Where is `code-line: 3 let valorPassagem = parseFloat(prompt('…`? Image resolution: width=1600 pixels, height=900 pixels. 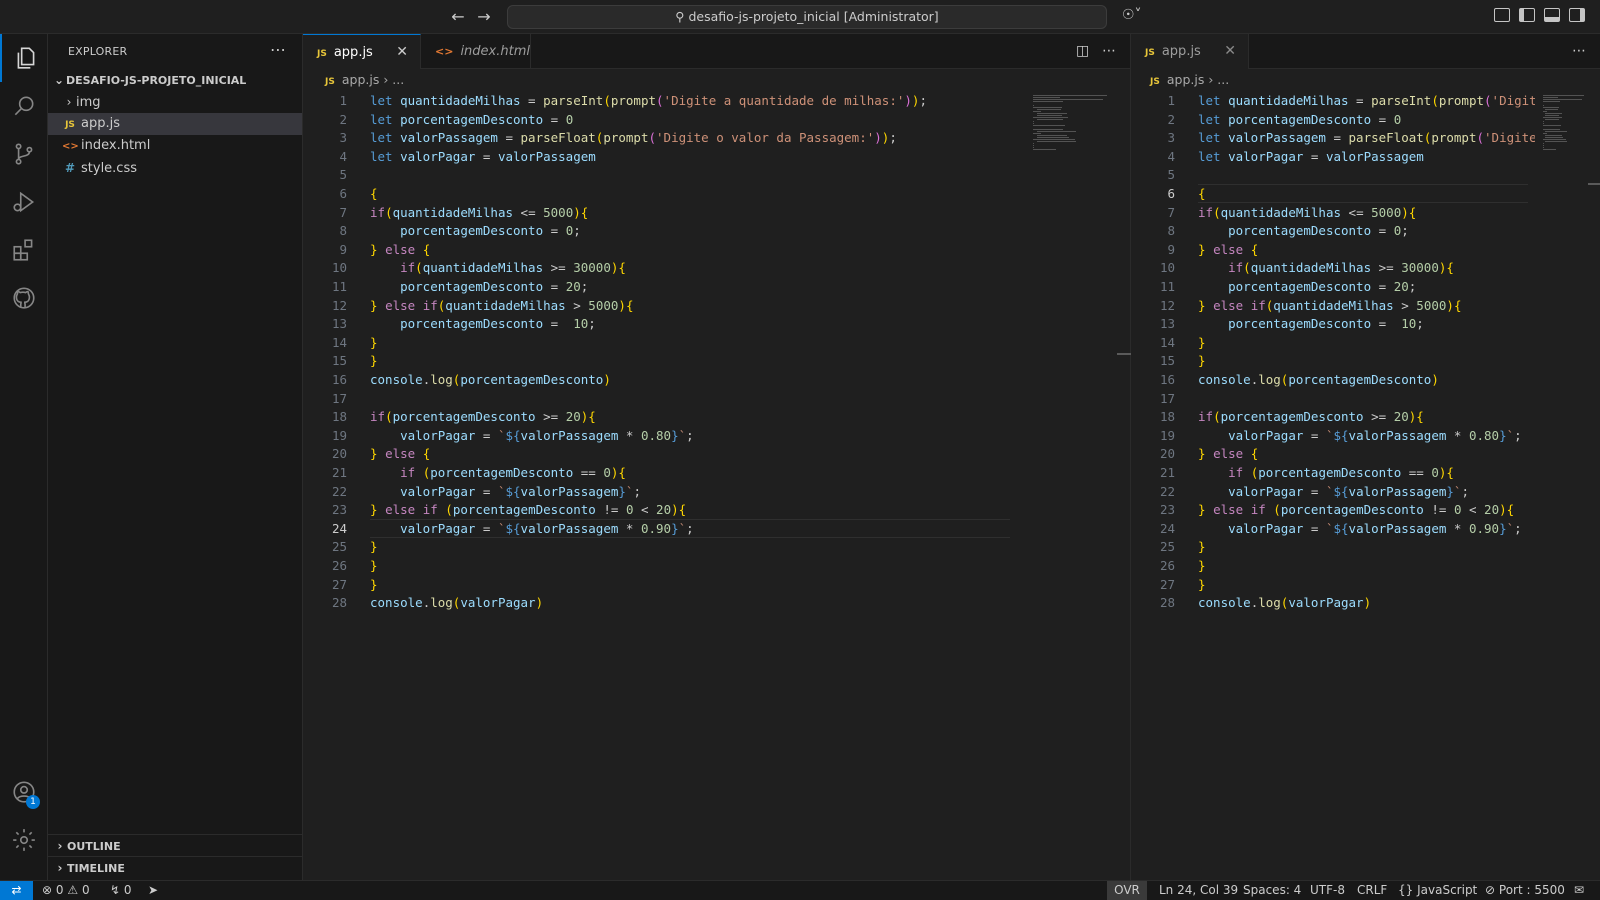 code-line: 3 let valorPassagem = parseFloat(prompt('… is located at coordinates (716, 137).